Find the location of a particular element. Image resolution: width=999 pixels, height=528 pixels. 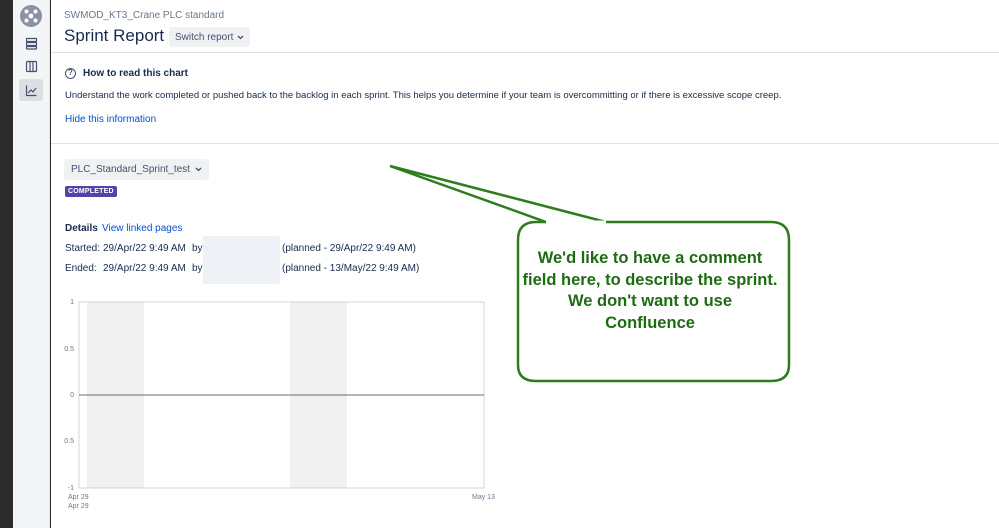

sprint-selector-label: PLC_Standard_Sprint_test is located at coordinates (130, 169).